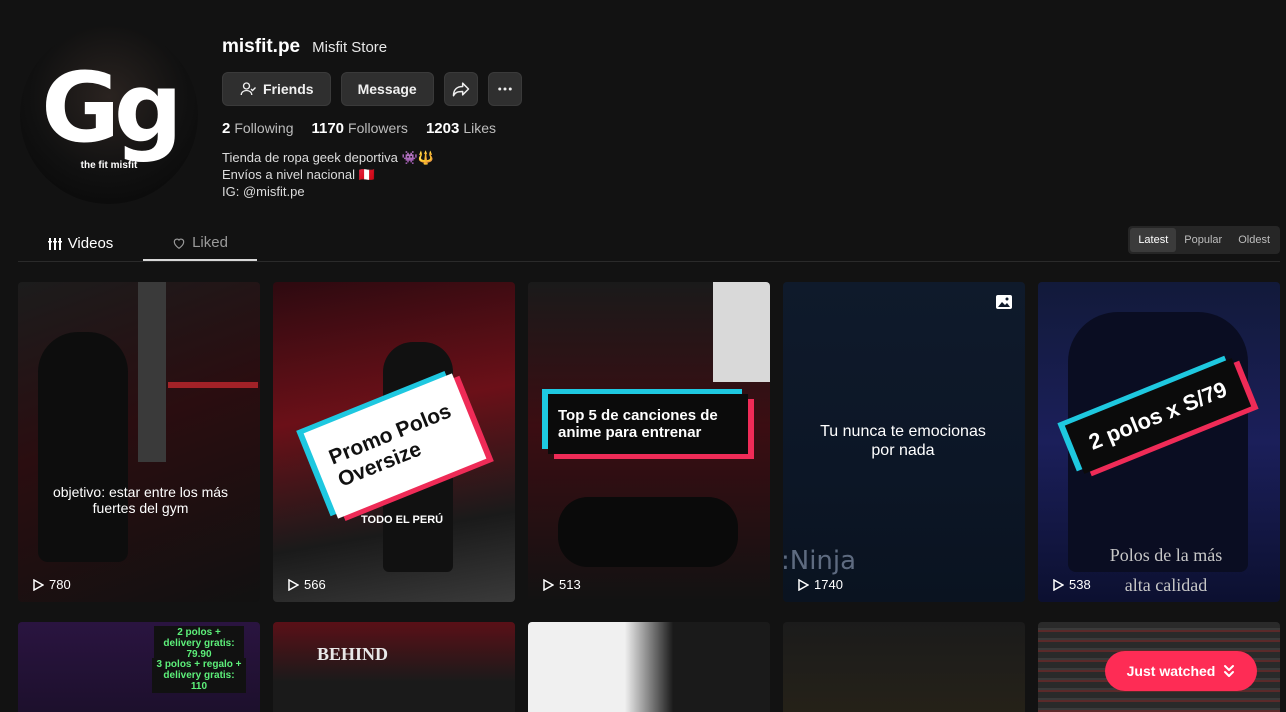 This screenshot has width=1286, height=712. What do you see at coordinates (394, 442) in the screenshot?
I see `video-card: Promo Polos Oversize TODO EL PERÚ 566` at bounding box center [394, 442].